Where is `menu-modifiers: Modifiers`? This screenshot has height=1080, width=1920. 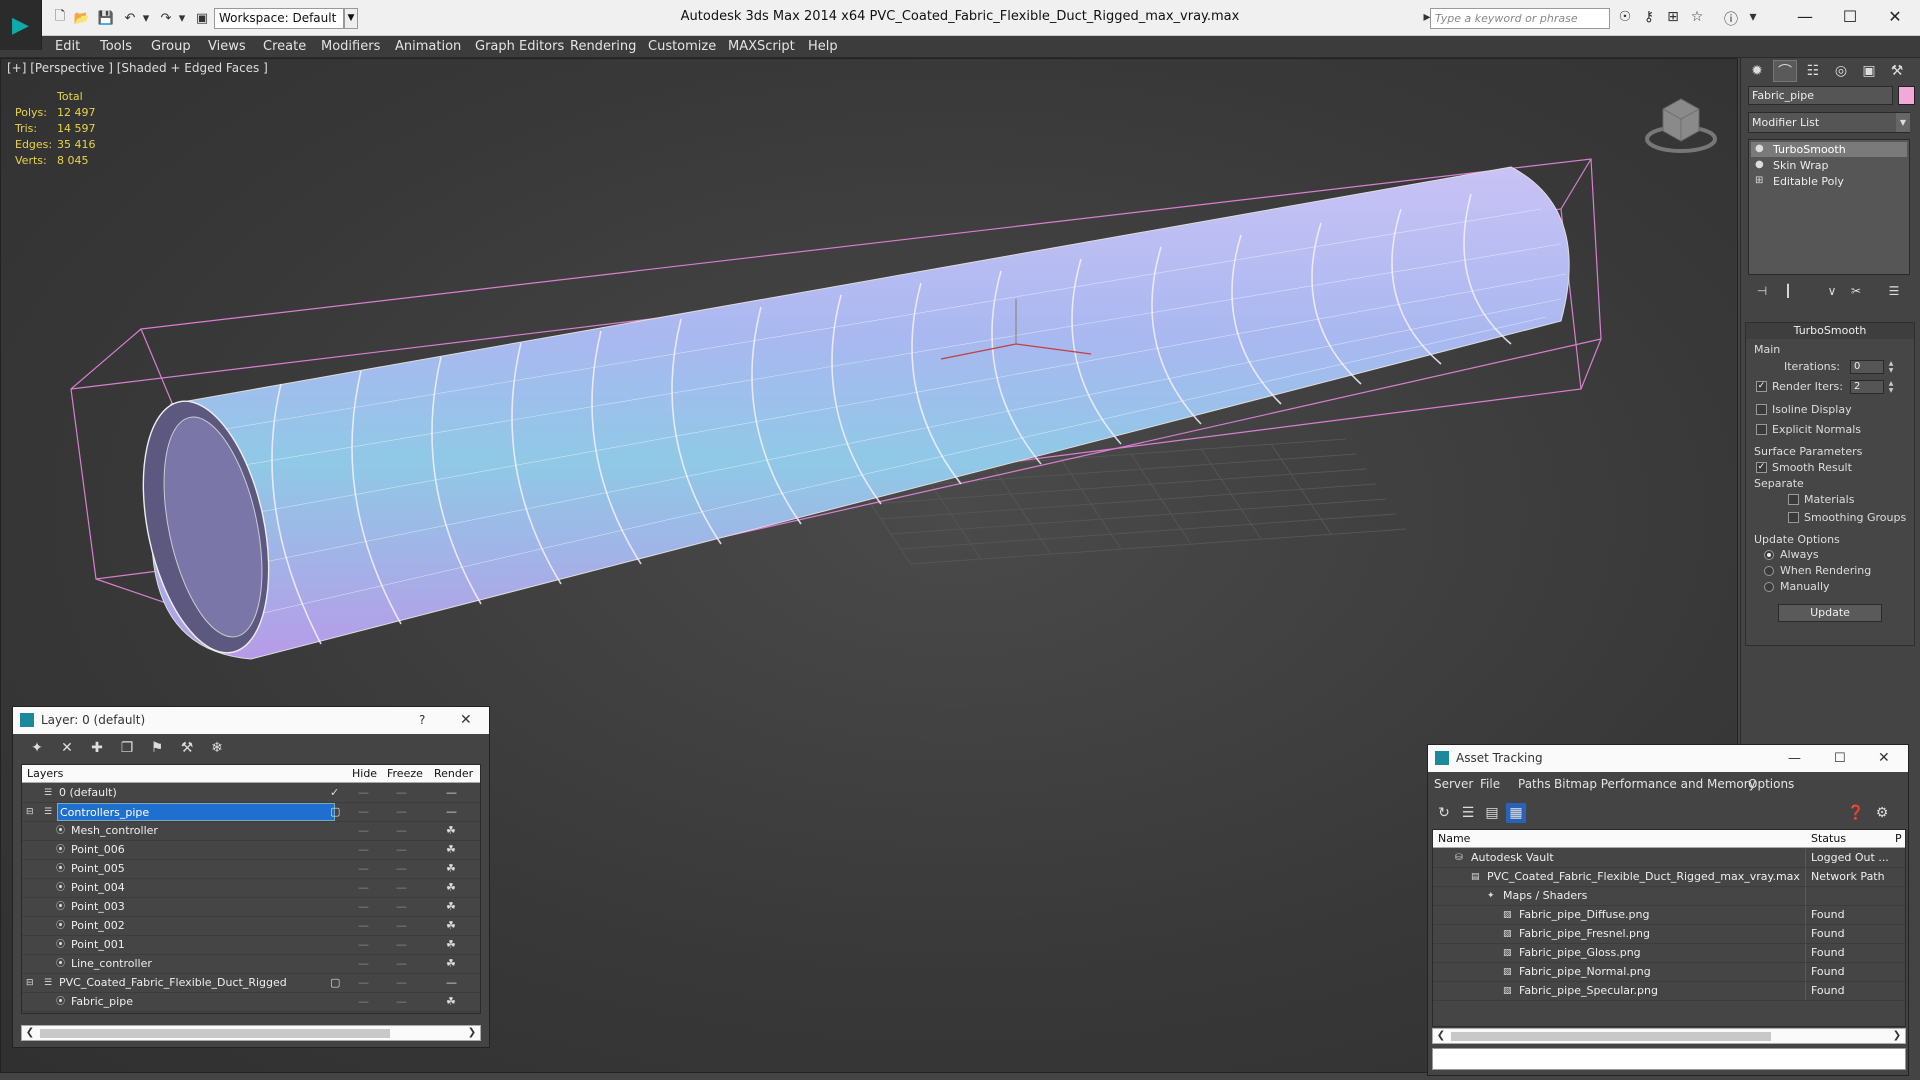 menu-modifiers: Modifiers is located at coordinates (350, 46).